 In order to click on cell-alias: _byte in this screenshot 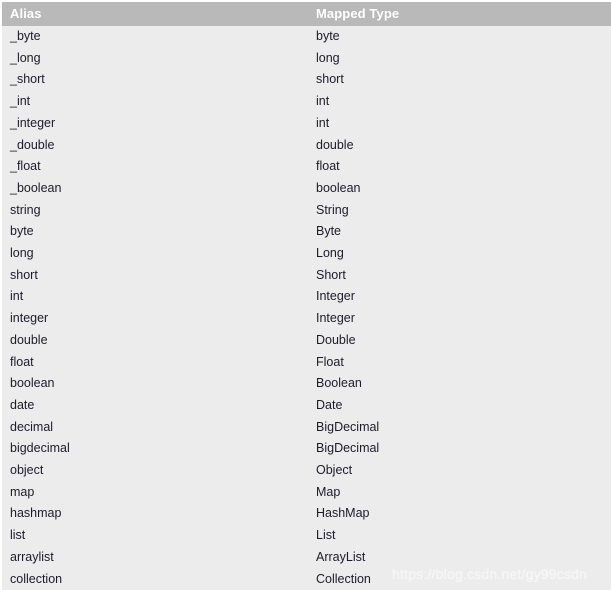, I will do `click(155, 37)`.